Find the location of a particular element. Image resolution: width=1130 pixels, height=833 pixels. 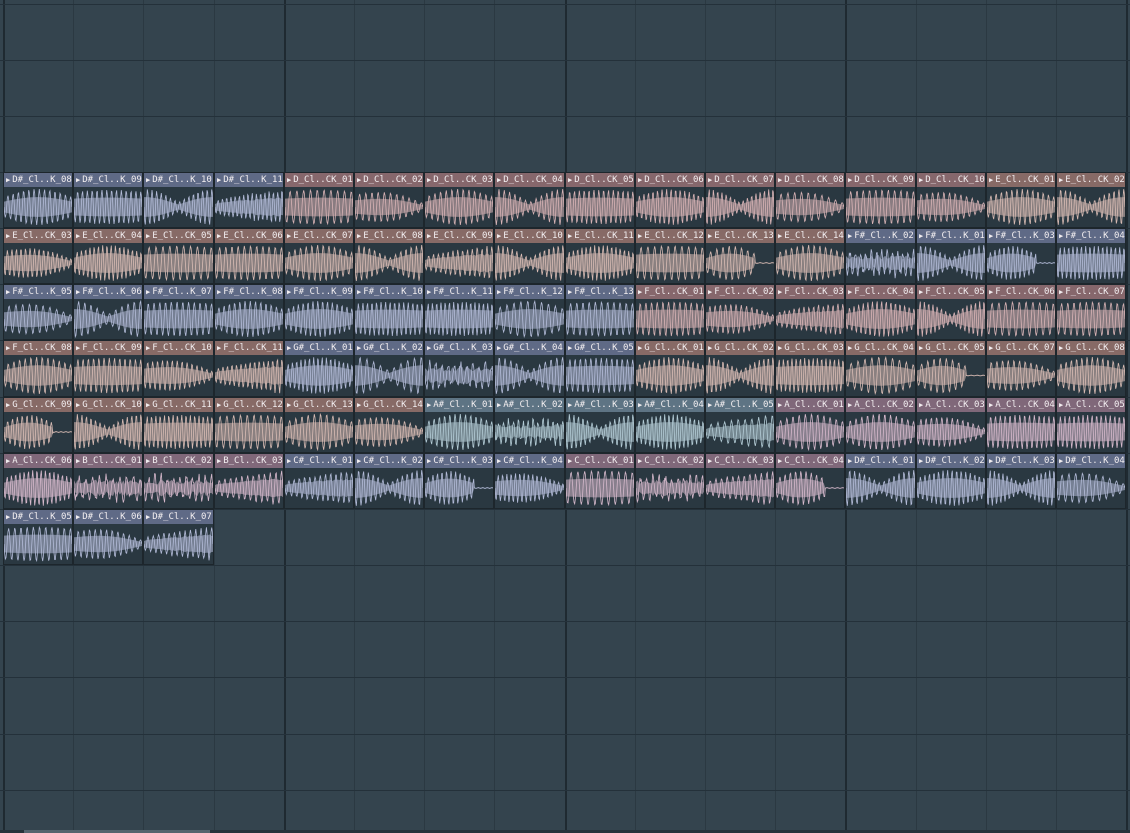

audio-clip: ▶ C#_Cl..K_04 is located at coordinates (529, 481).